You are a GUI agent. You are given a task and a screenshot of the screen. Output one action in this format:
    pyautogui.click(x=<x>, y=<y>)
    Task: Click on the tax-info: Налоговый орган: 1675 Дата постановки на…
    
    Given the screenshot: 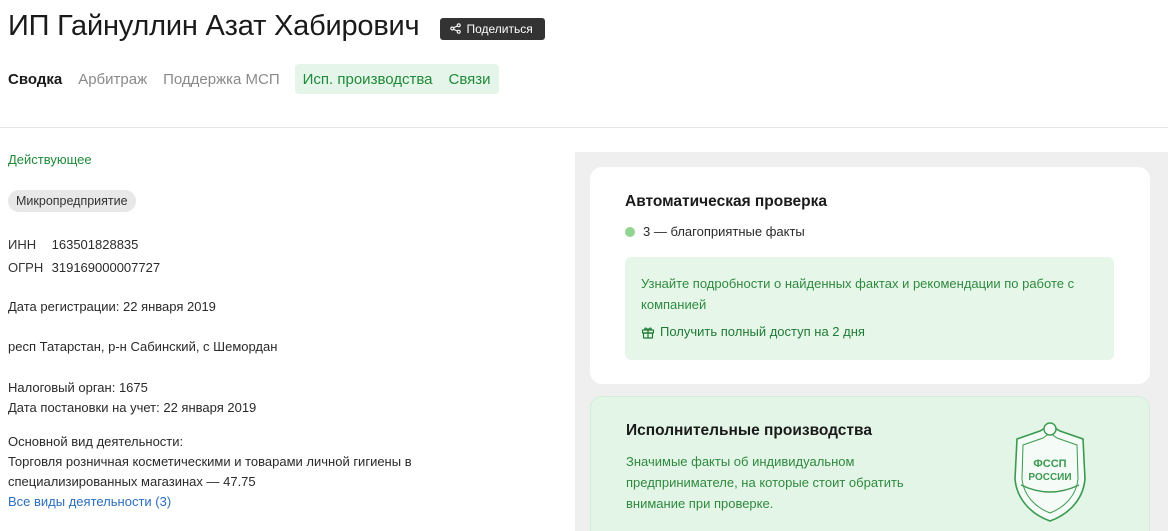 What is the action you would take?
    pyautogui.click(x=288, y=398)
    